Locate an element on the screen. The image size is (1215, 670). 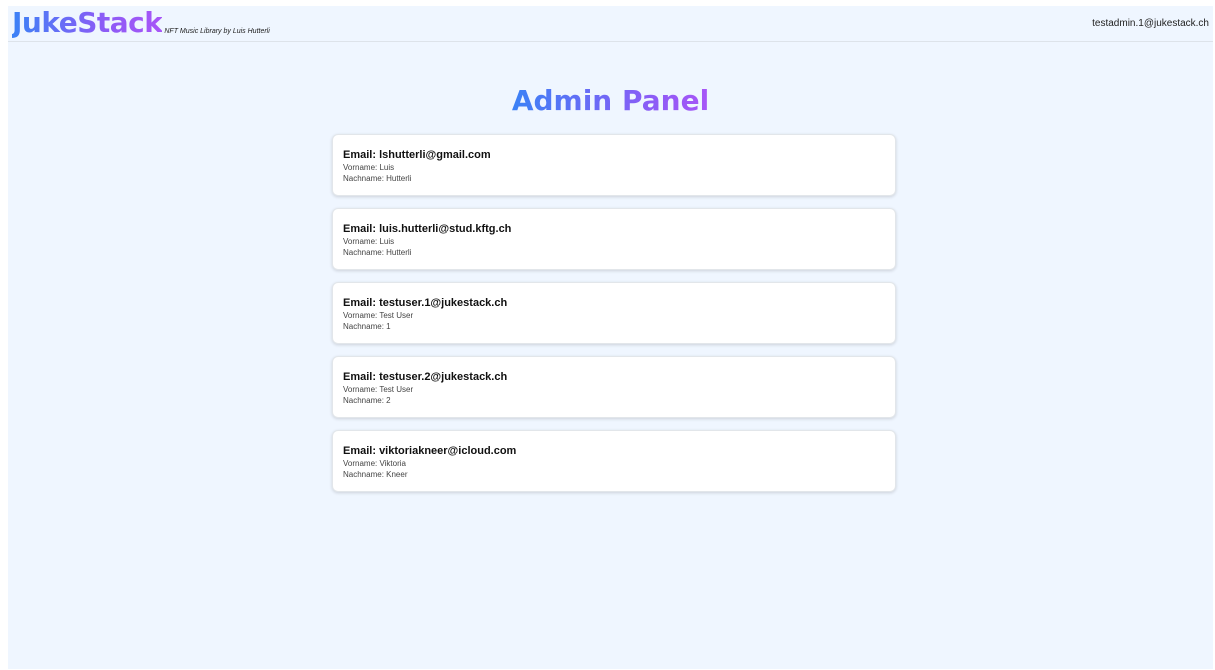
page-title: Admin Panel is located at coordinates (610, 101).